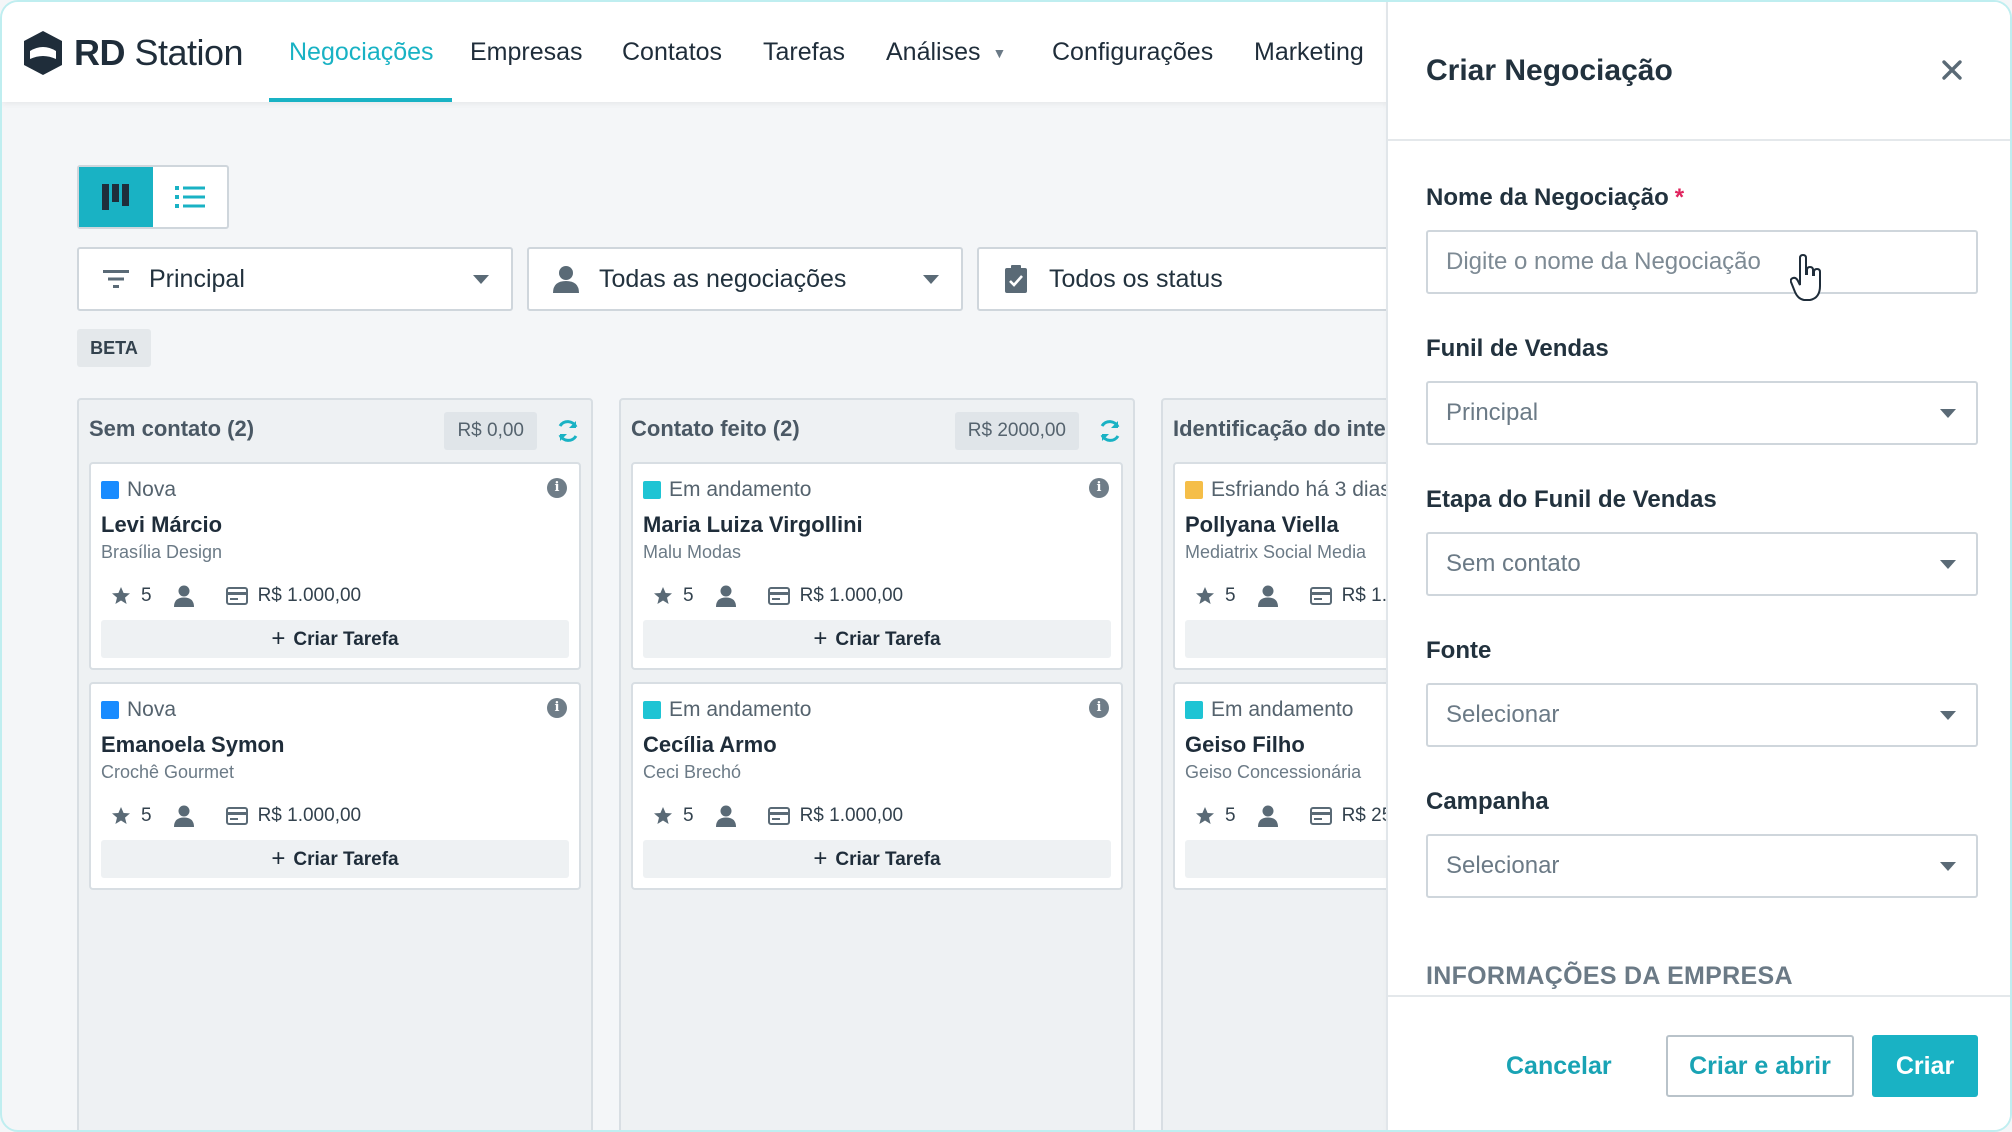 This screenshot has width=2012, height=1132. Describe the element at coordinates (162, 552) in the screenshot. I see `deal-company-name: Brasília Design` at that location.